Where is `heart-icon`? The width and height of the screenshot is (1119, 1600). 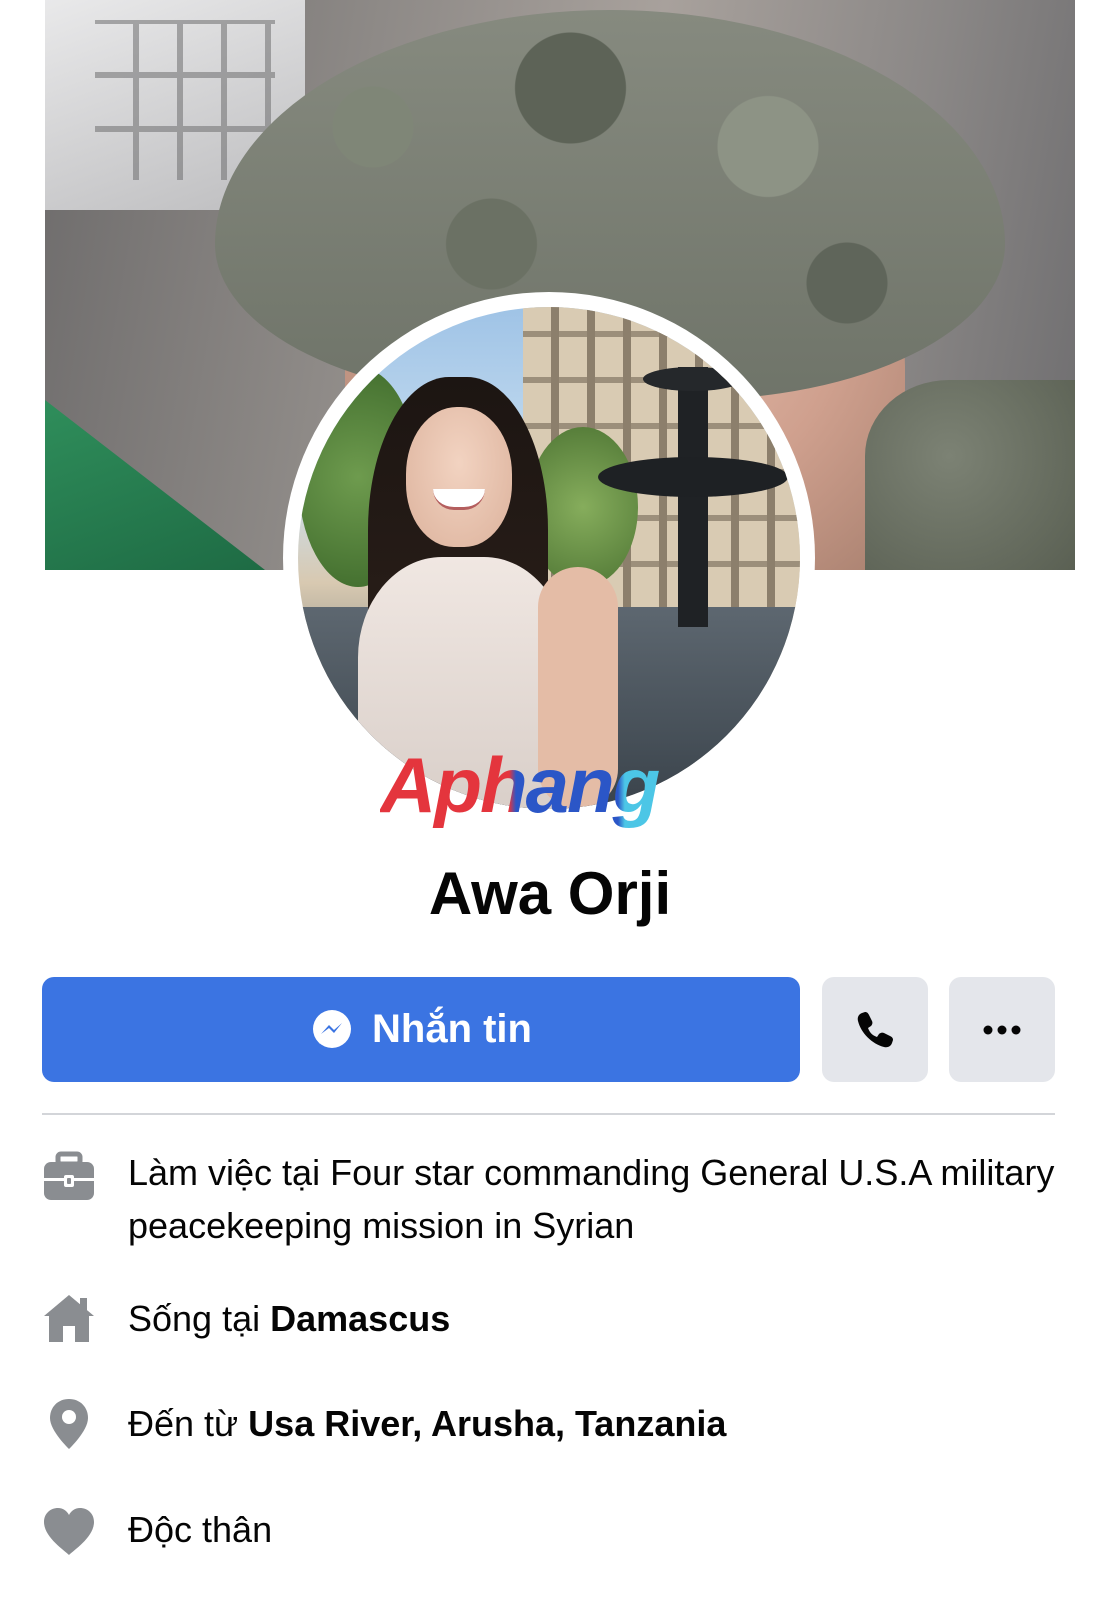 heart-icon is located at coordinates (69, 1531).